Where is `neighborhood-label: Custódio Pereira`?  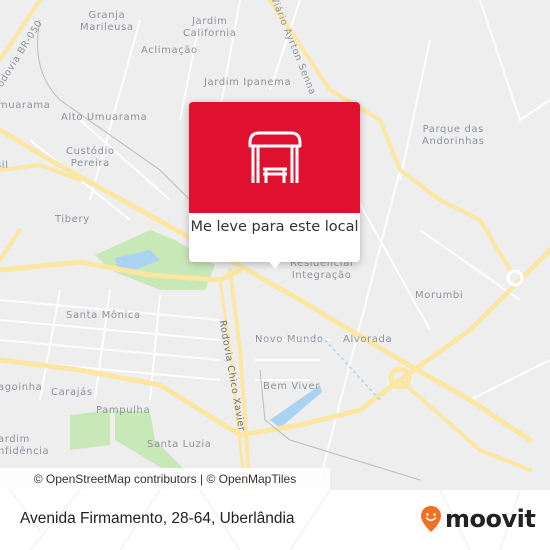 neighborhood-label: Custódio Pereira is located at coordinates (90, 157).